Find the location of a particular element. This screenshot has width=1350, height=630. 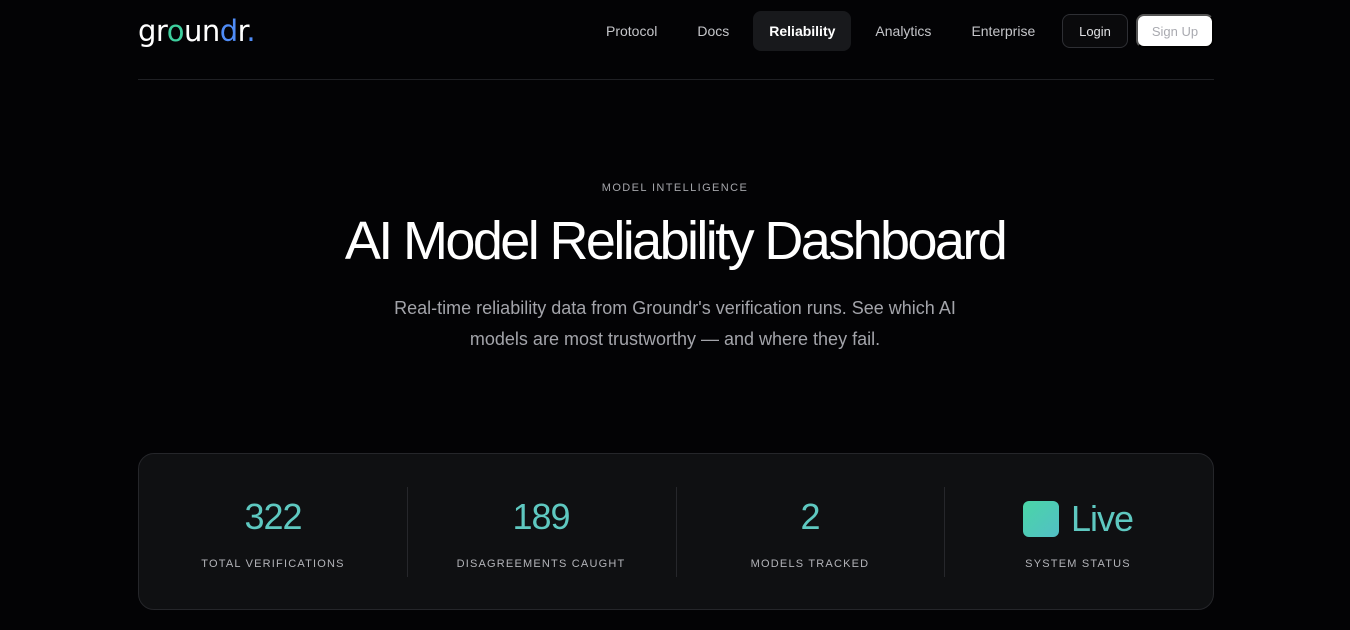

stat-value: 322 is located at coordinates (273, 516).